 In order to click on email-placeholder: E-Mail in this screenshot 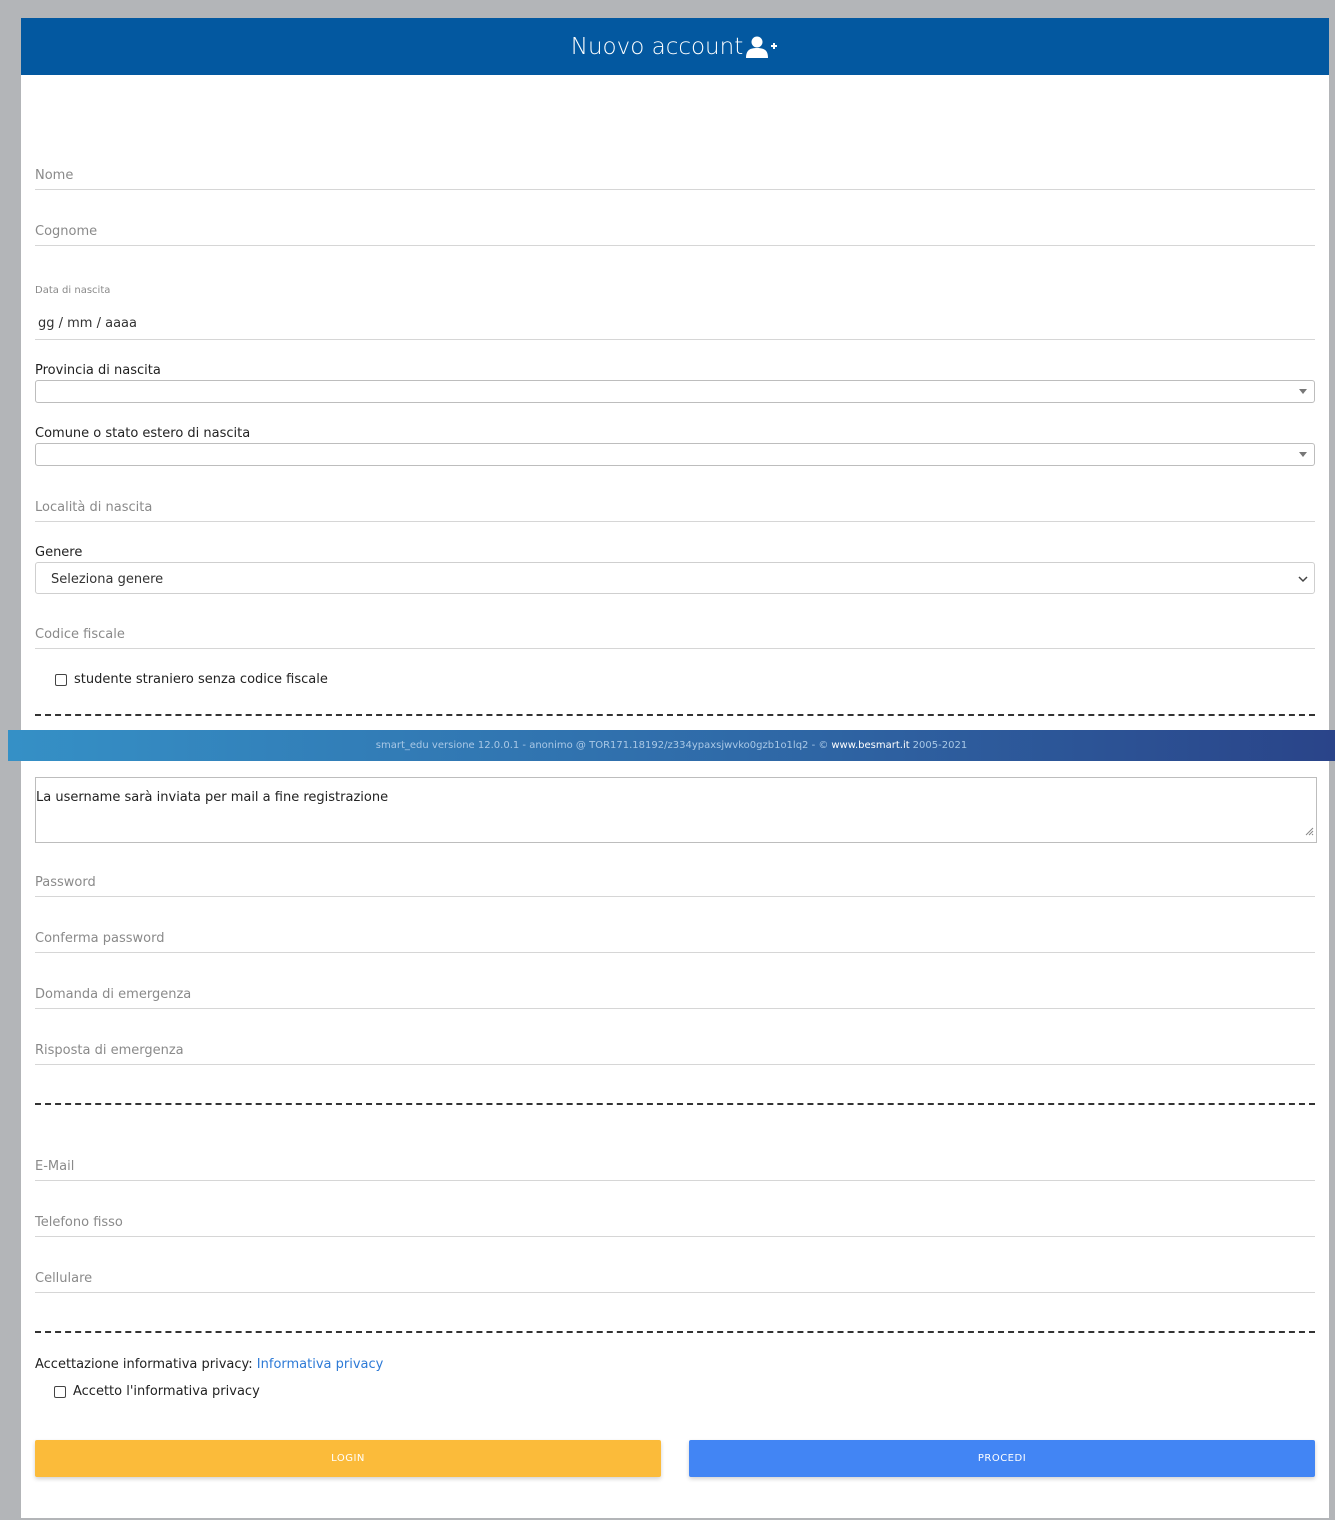, I will do `click(55, 1166)`.